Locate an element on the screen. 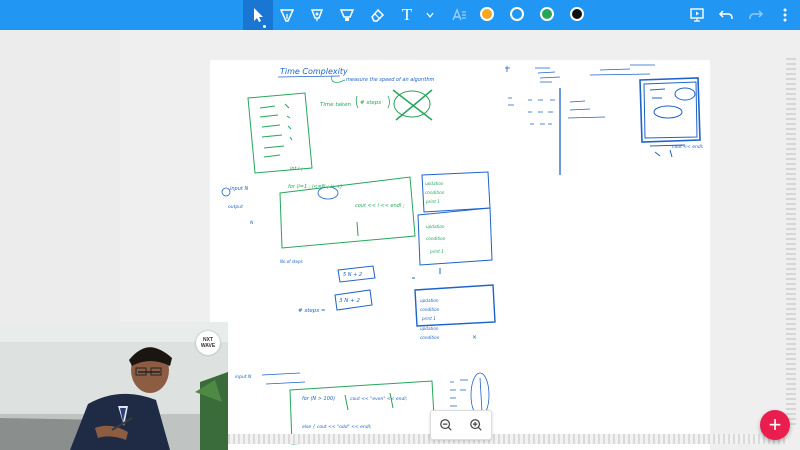  eraser-tool is located at coordinates (377, 15).